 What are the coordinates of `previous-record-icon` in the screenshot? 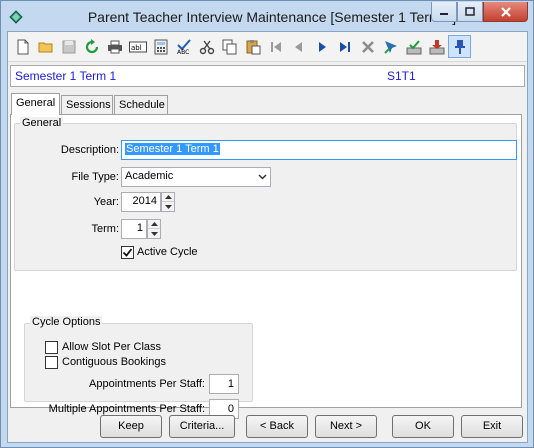 It's located at (298, 46).